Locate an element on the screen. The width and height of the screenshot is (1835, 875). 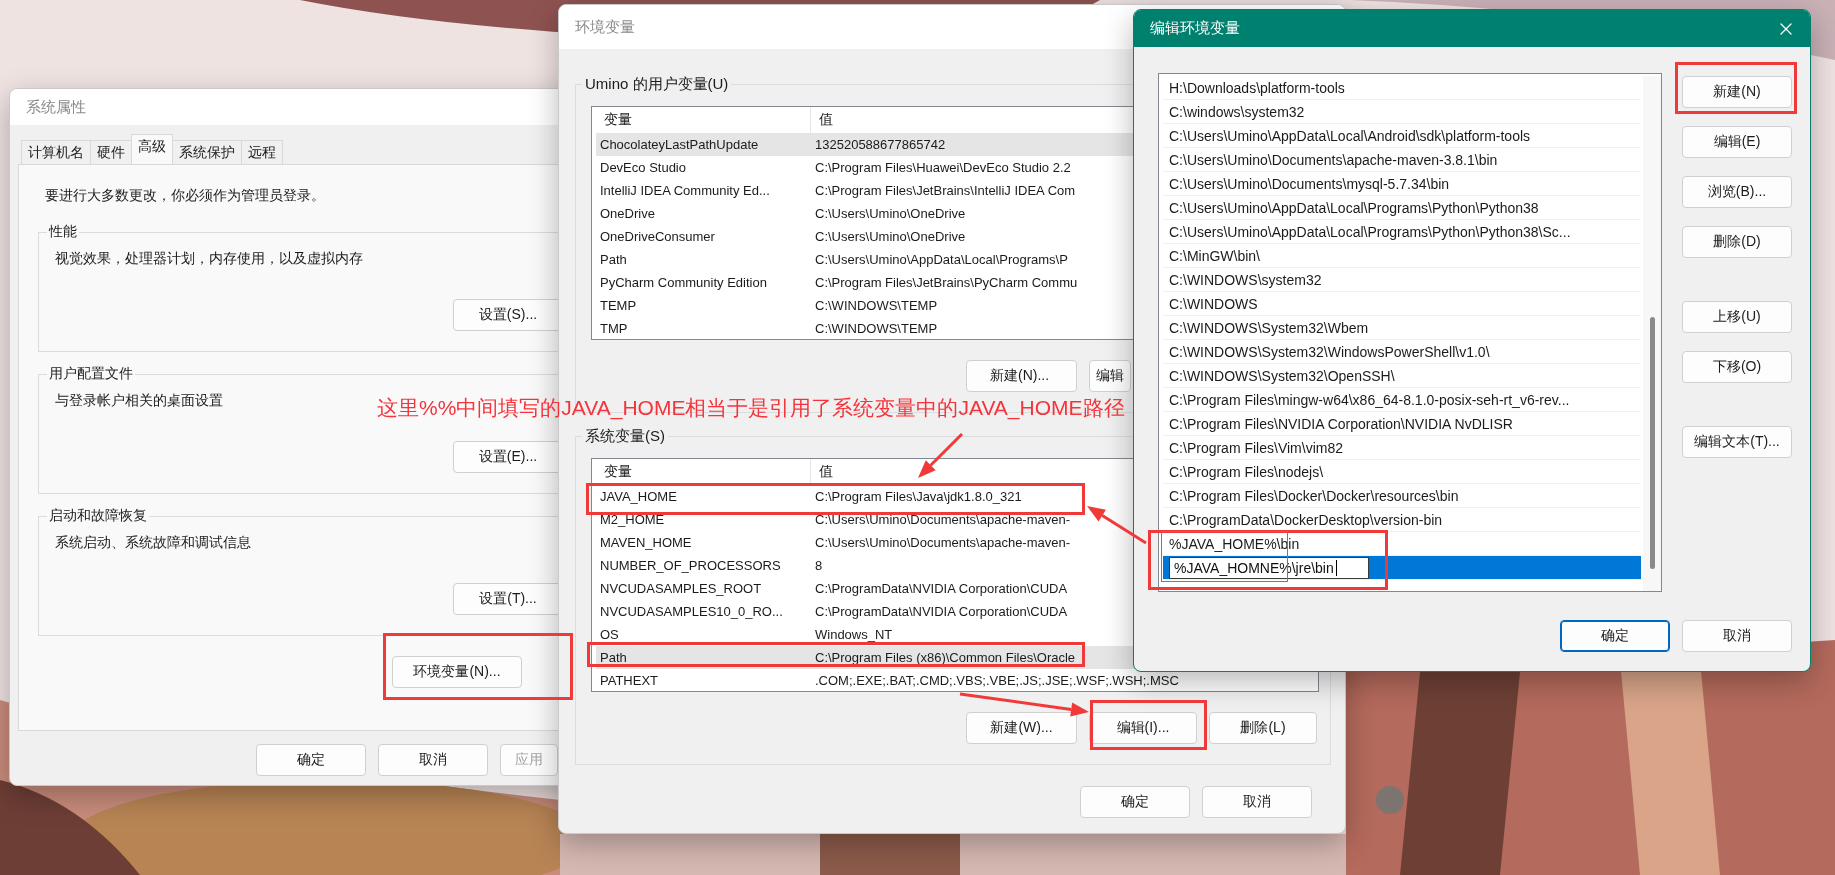
scrollbar is located at coordinates (1652, 333).